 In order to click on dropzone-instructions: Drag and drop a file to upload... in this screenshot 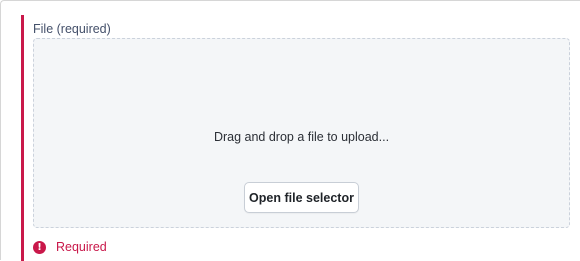, I will do `click(301, 137)`.